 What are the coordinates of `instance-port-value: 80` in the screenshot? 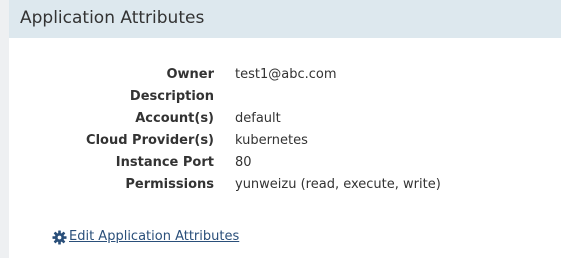 It's located at (243, 162).